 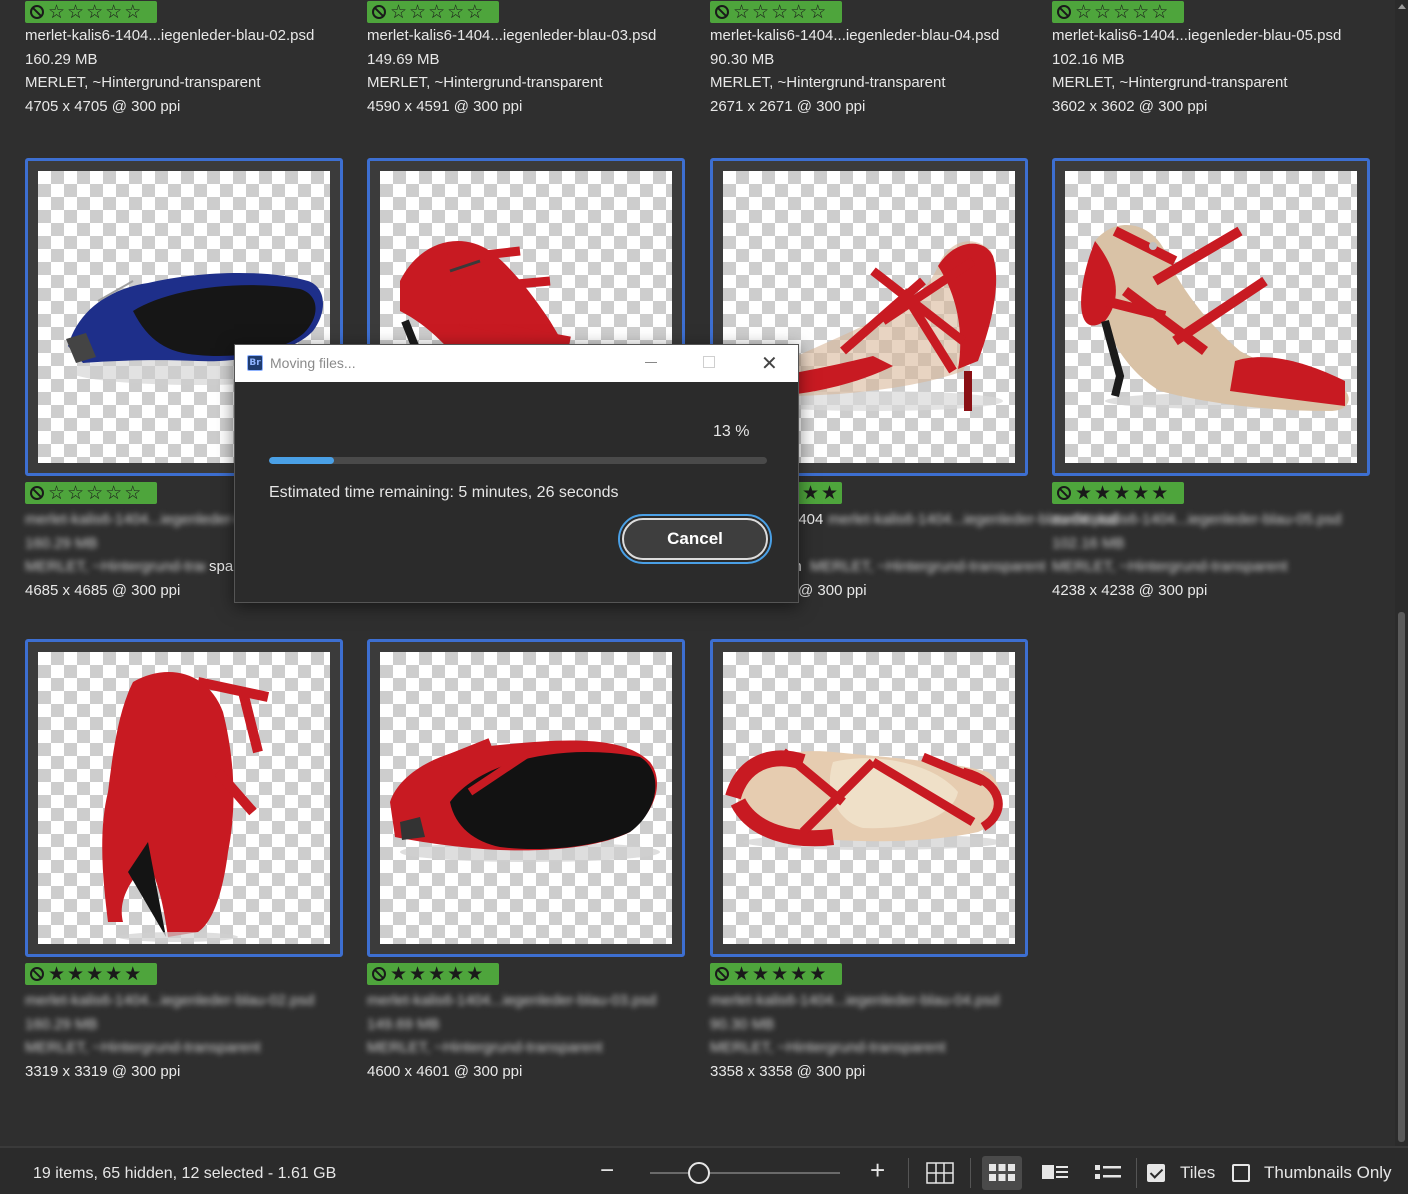 What do you see at coordinates (1401, 573) in the screenshot?
I see `vertical-scrollbar` at bounding box center [1401, 573].